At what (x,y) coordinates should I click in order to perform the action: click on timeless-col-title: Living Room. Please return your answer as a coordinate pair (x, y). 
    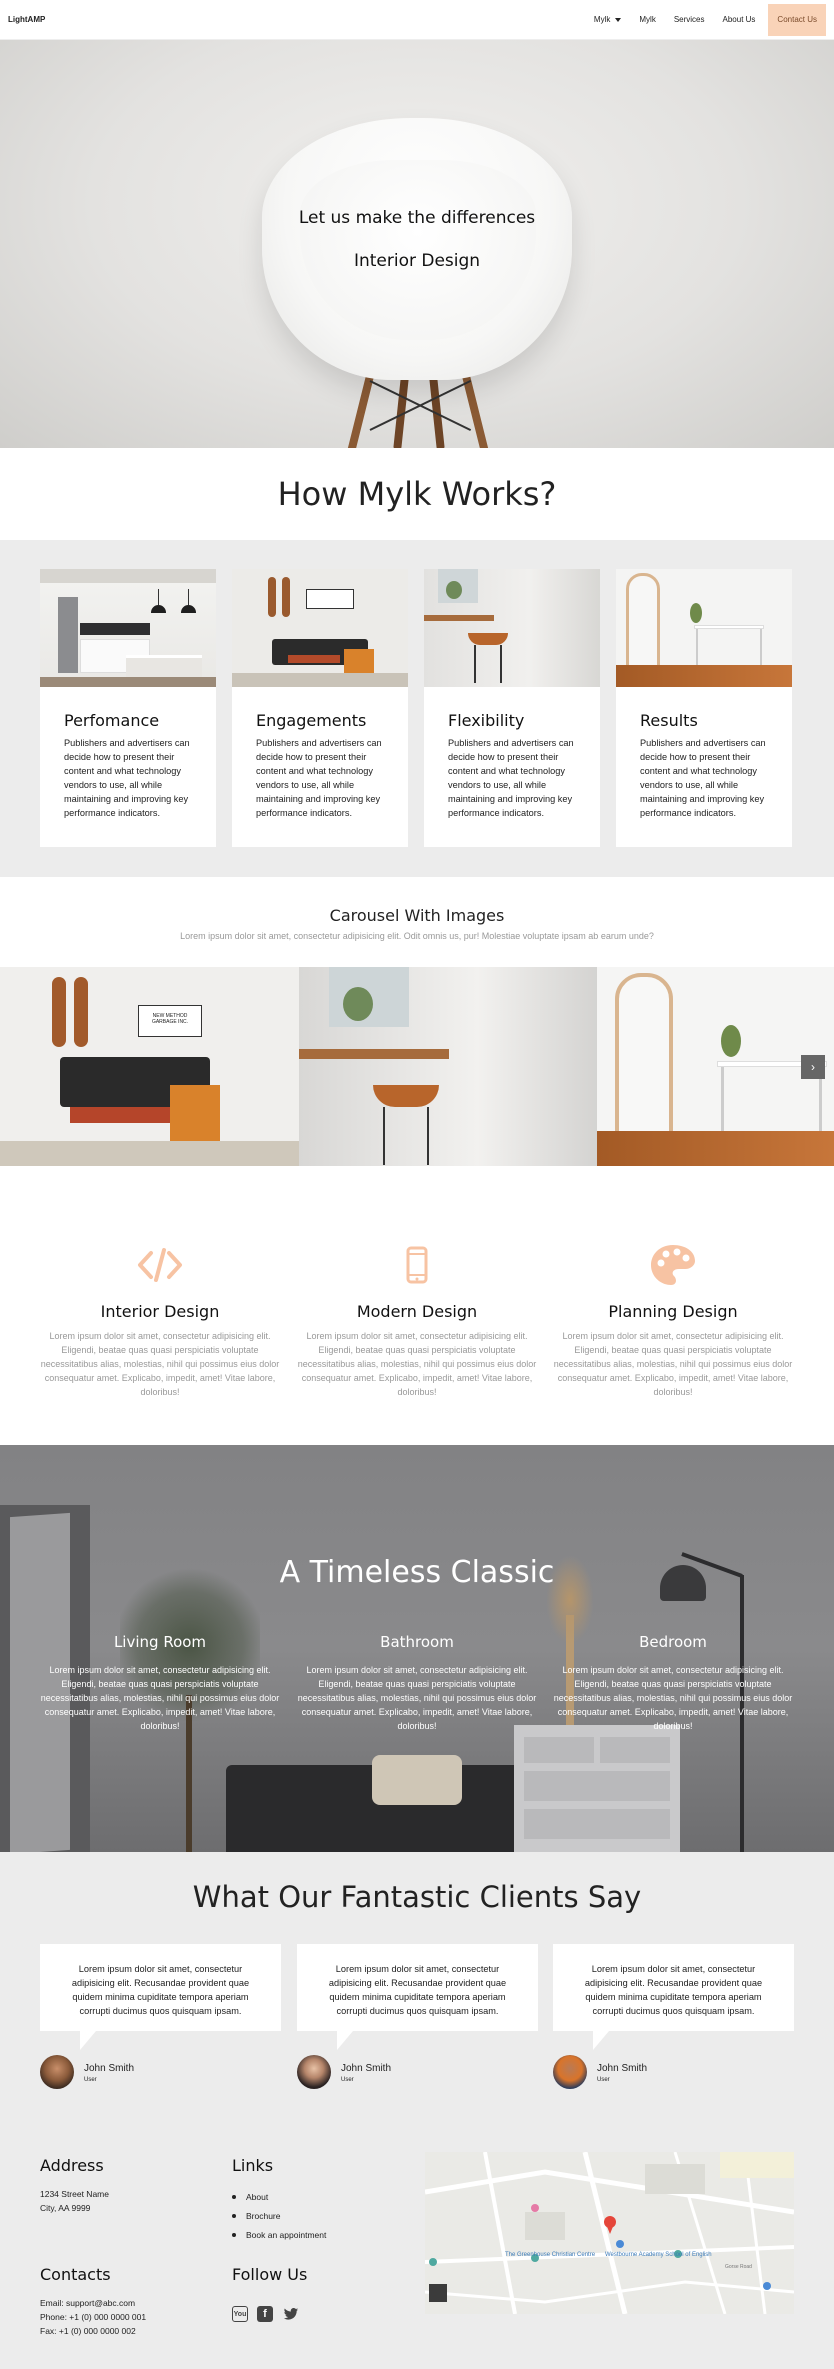
    Looking at the image, I should click on (160, 1642).